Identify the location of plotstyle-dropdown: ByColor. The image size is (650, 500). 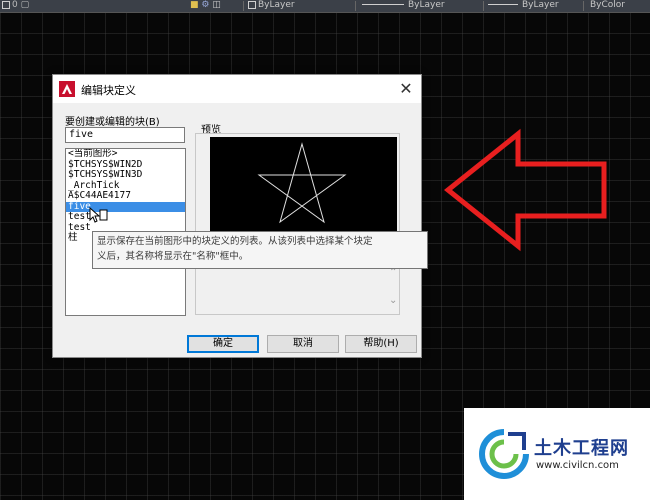
(607, 5).